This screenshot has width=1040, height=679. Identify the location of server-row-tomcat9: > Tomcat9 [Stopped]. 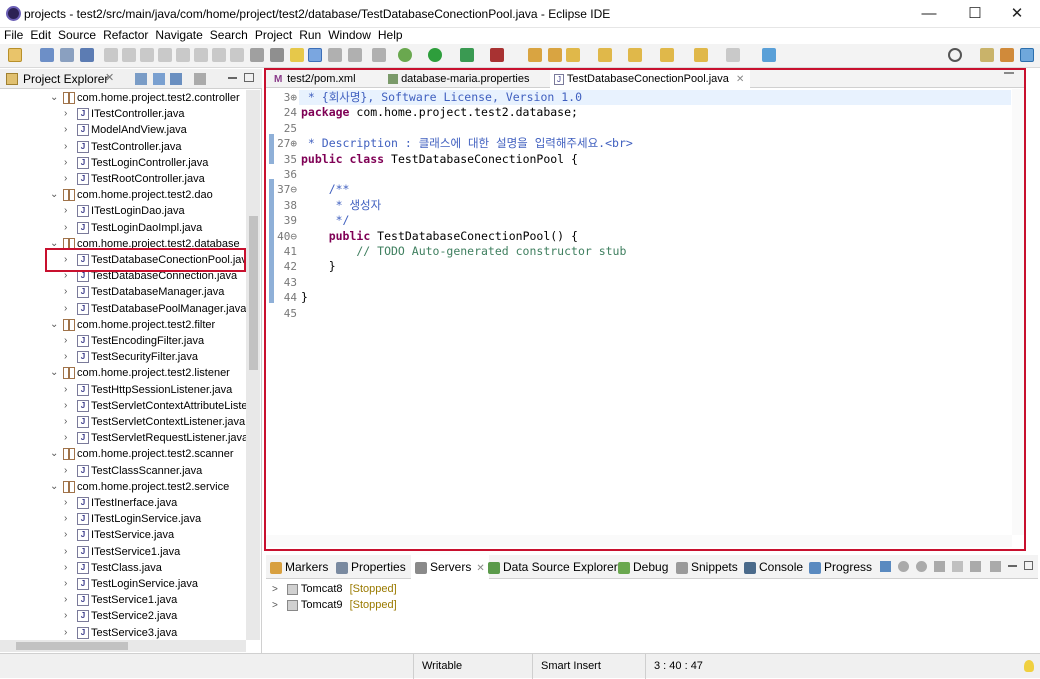
(372, 605).